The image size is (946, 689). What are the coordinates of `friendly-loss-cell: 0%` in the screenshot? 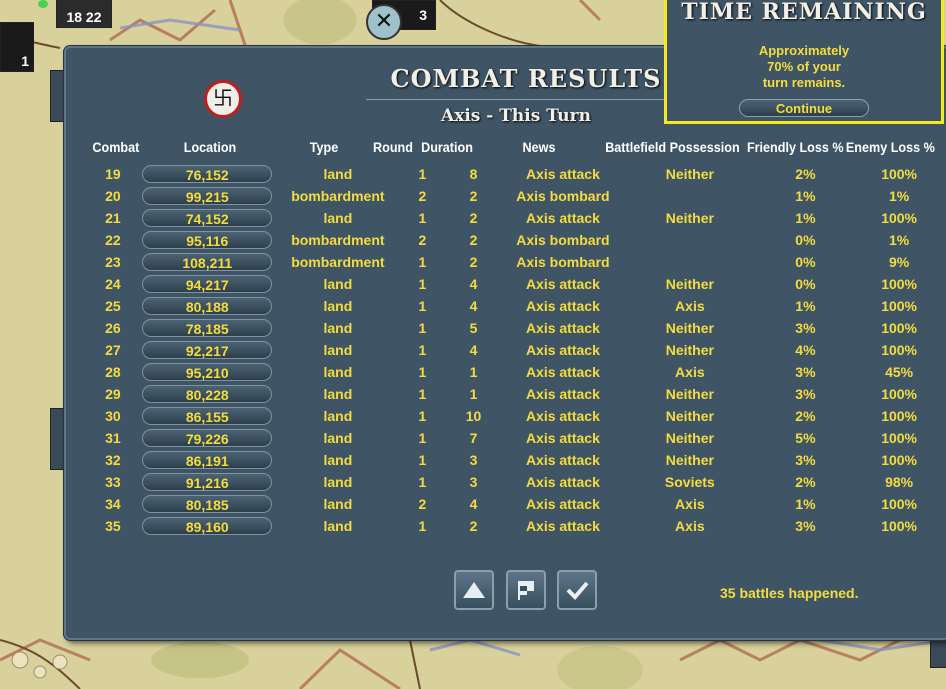 It's located at (805, 262).